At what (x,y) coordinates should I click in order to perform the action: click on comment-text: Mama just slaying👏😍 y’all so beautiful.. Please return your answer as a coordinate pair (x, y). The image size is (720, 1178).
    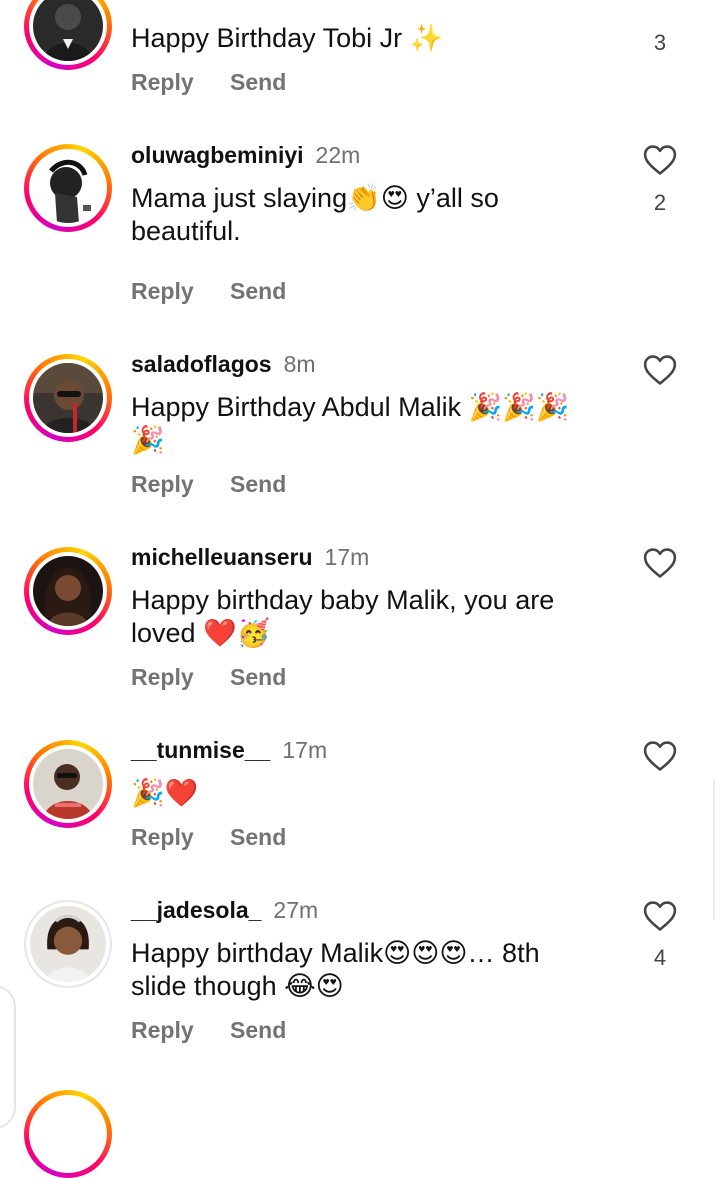
    Looking at the image, I should click on (315, 214).